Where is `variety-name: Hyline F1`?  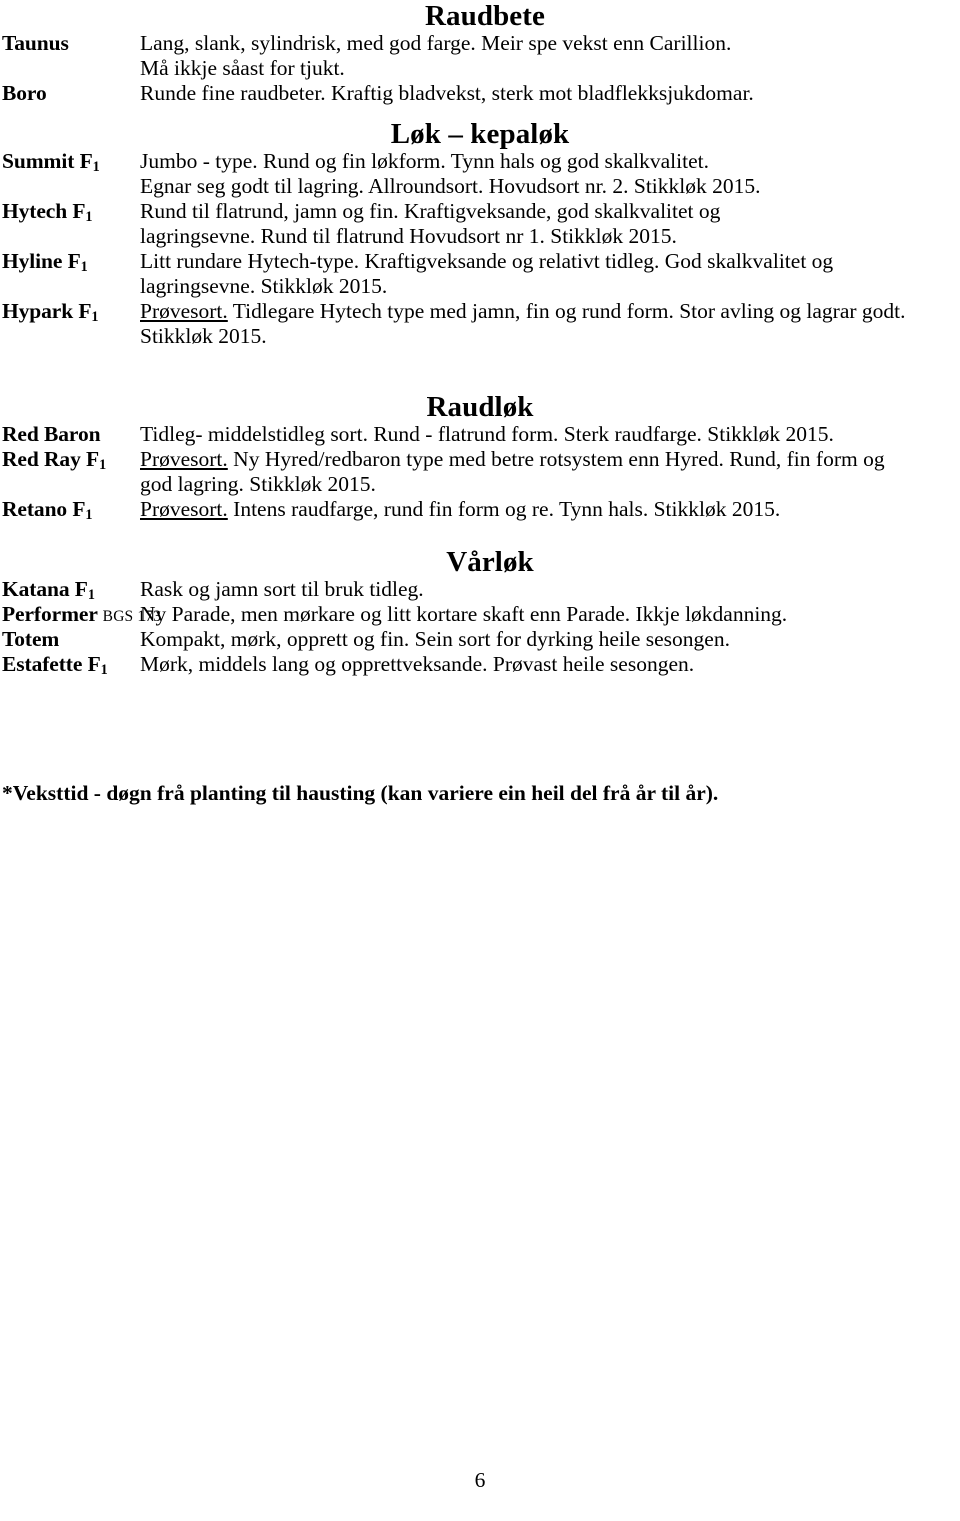
variety-name: Hyline F1 is located at coordinates (71, 261).